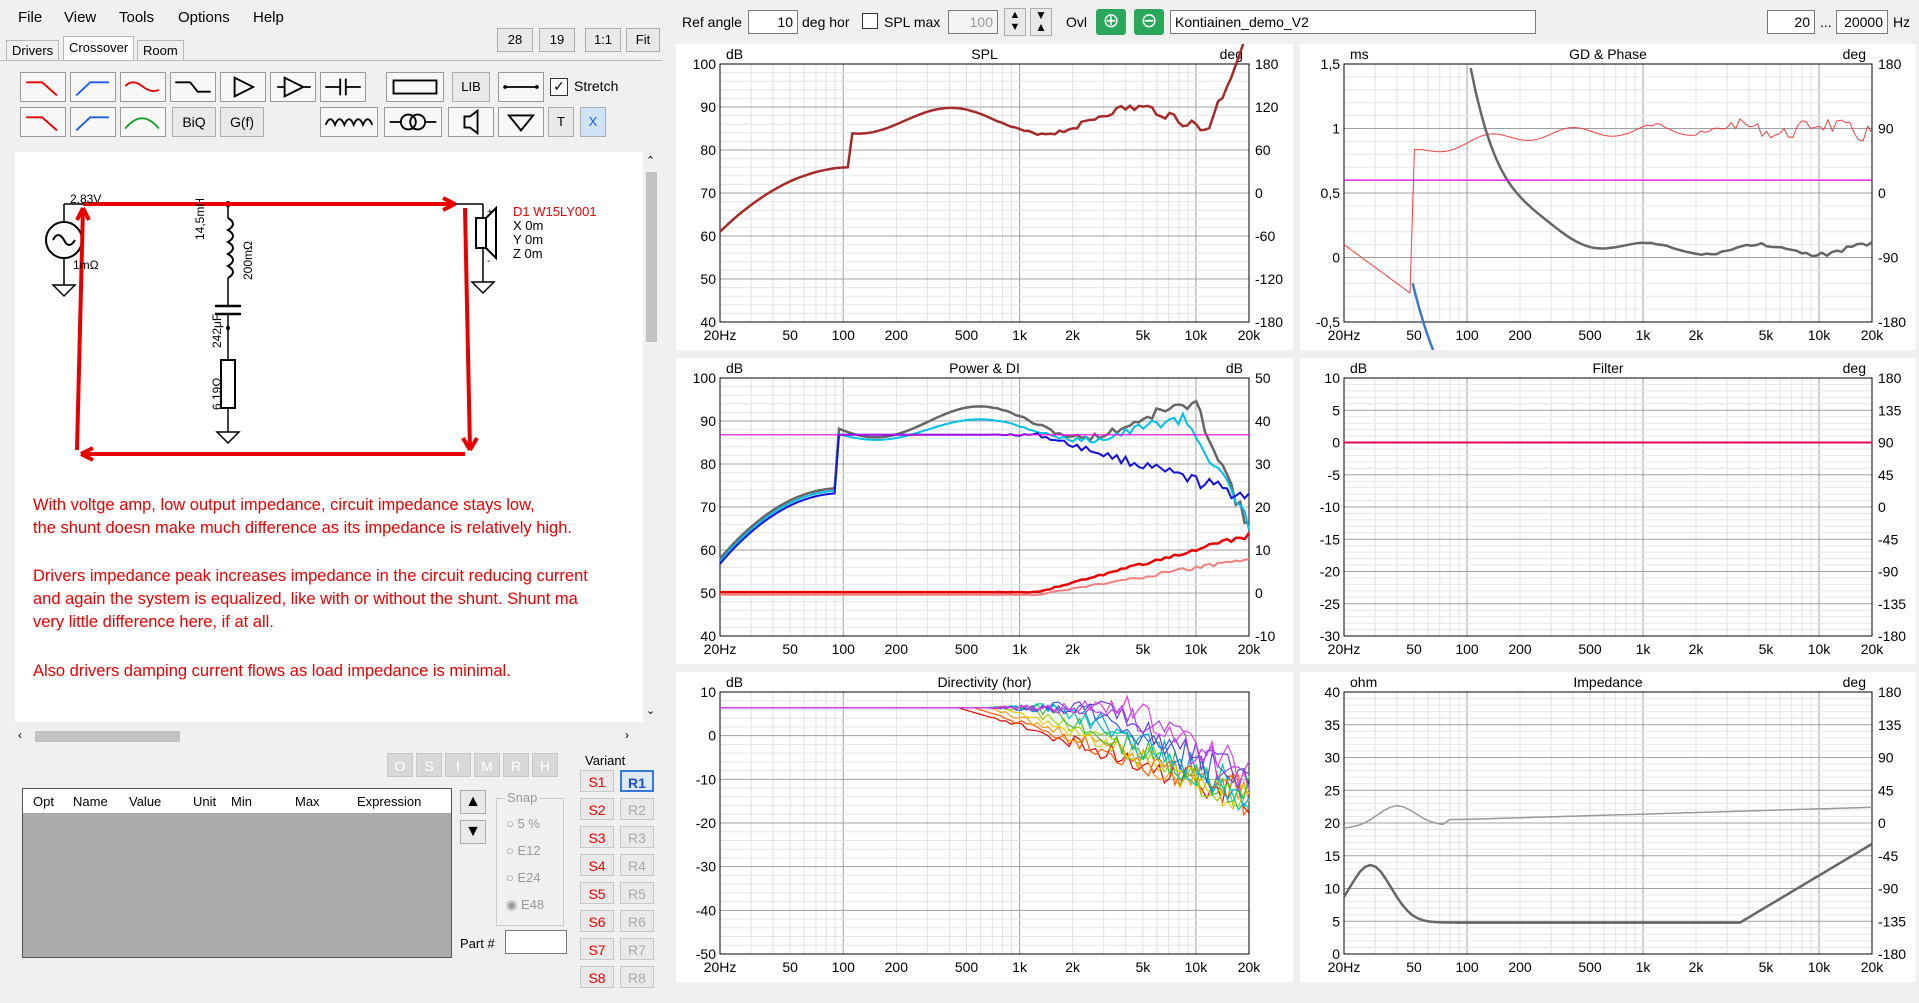 Image resolution: width=1919 pixels, height=1003 pixels. Describe the element at coordinates (268, 17) in the screenshot. I see `menu-help: Help` at that location.